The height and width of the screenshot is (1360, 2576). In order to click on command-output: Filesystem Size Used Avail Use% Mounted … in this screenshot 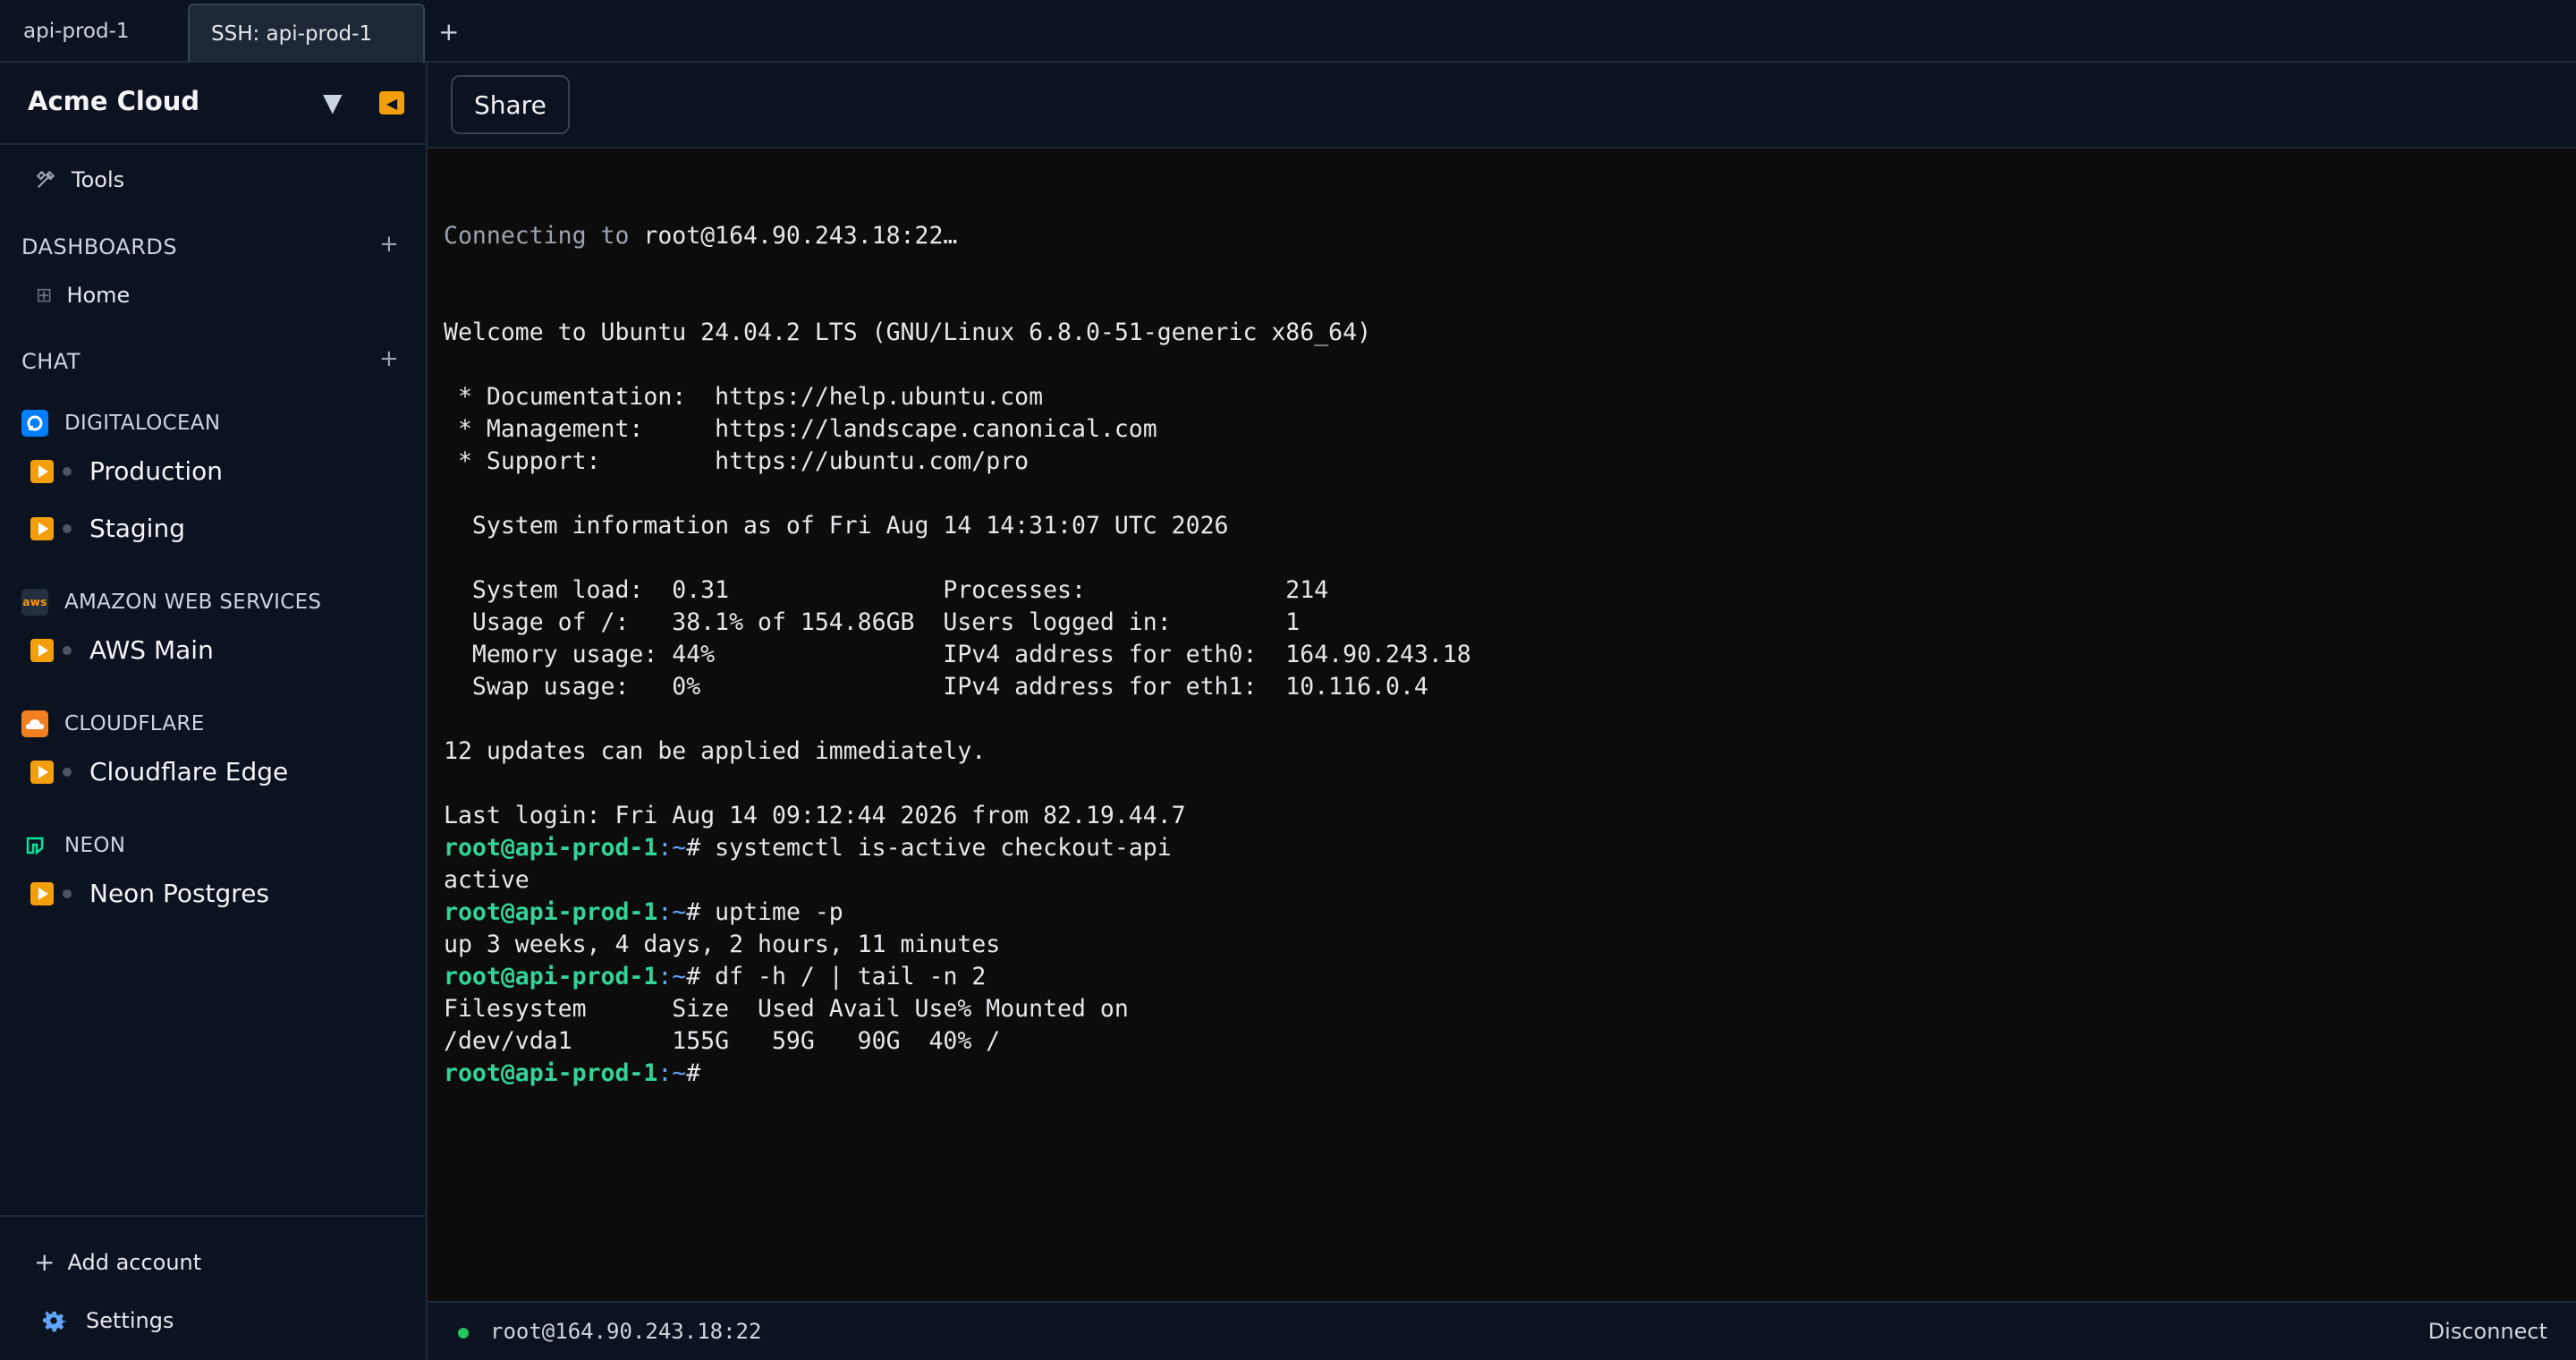, I will do `click(786, 1009)`.